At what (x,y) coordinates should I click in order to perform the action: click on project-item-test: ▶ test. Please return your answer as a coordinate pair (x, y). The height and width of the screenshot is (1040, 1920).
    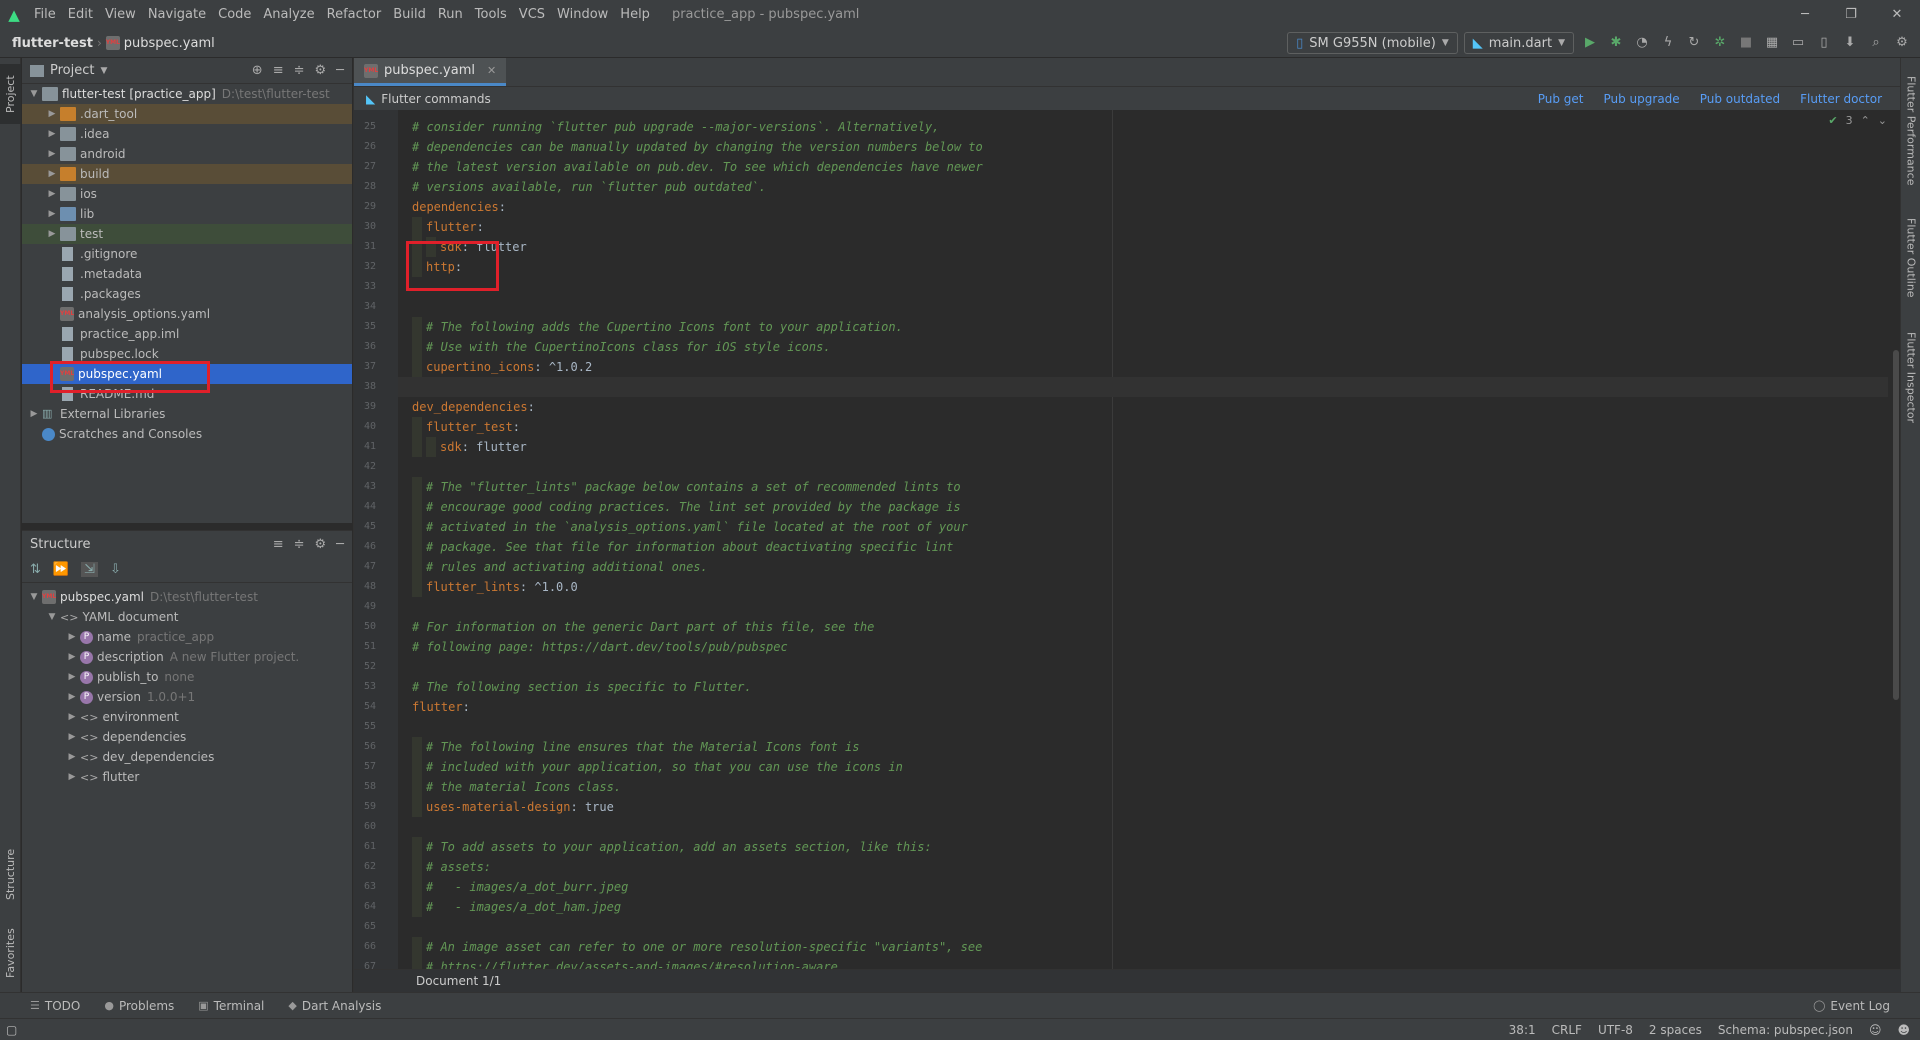
    Looking at the image, I should click on (187, 234).